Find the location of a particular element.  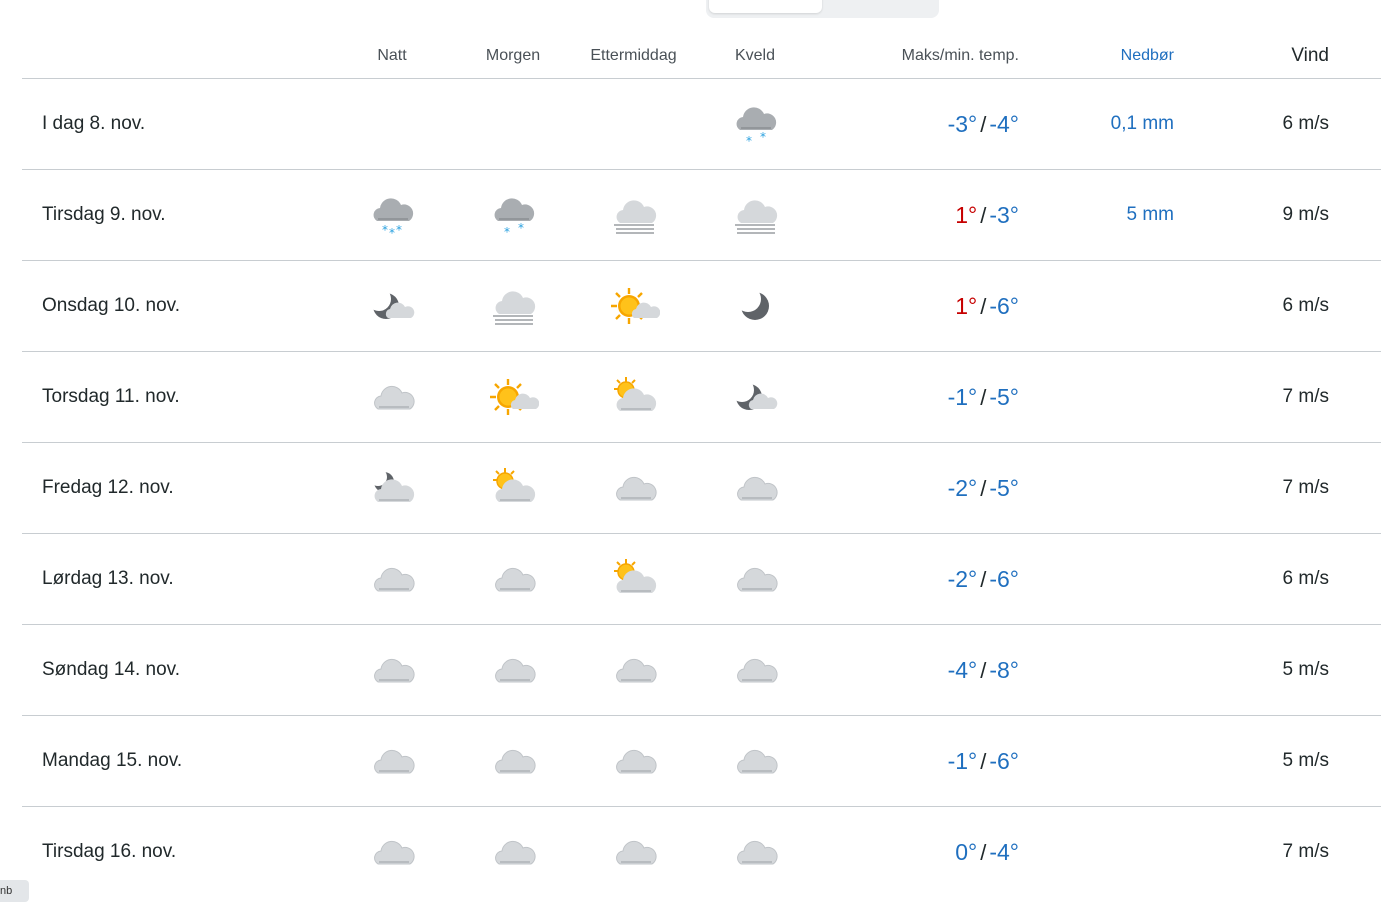

day-label: Tirsdag 9. nov. is located at coordinates (176, 215).